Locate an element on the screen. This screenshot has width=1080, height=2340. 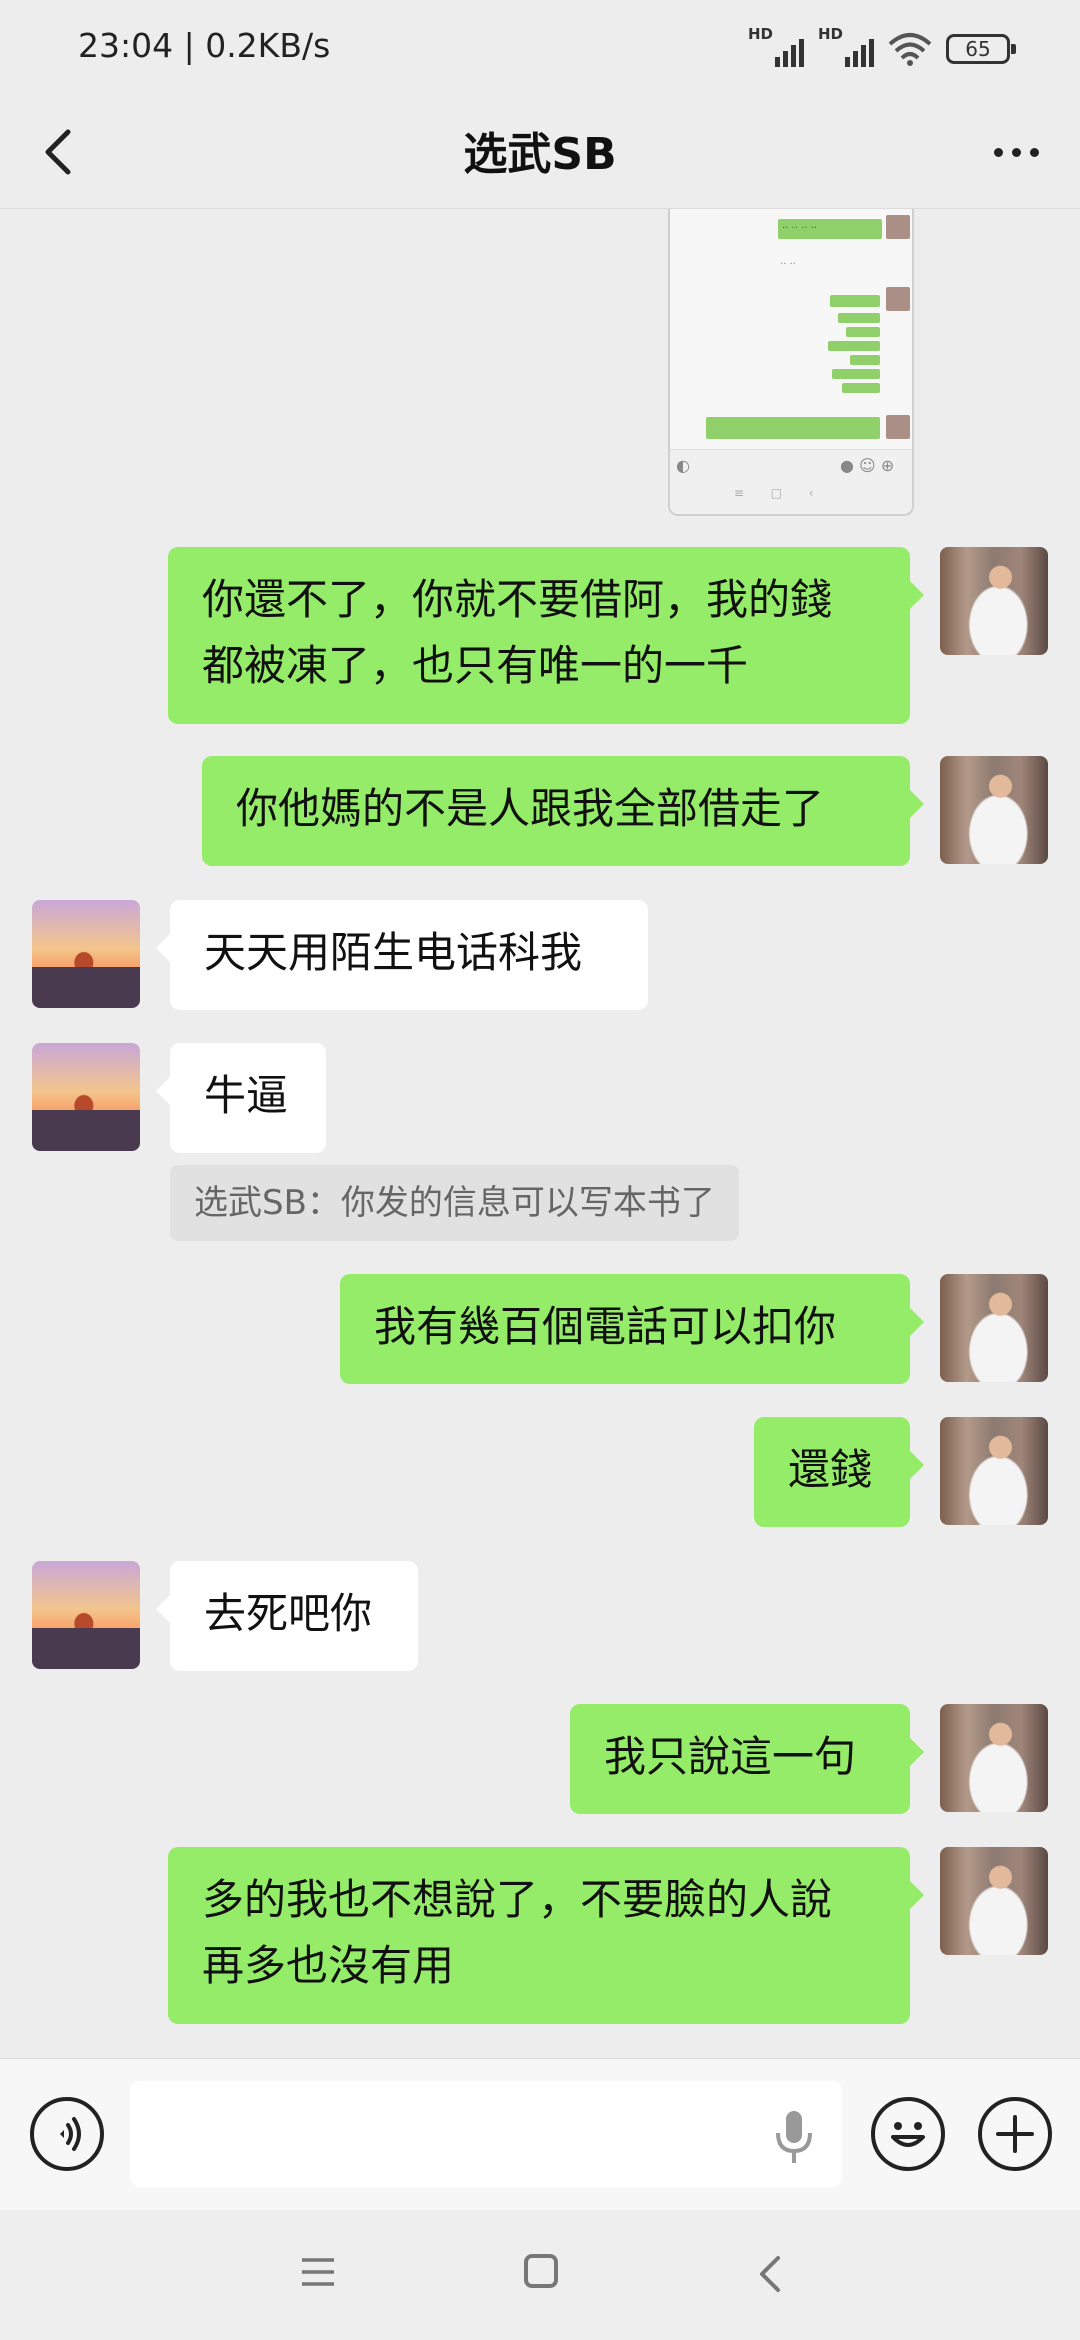
plus-icon is located at coordinates (1015, 2134).